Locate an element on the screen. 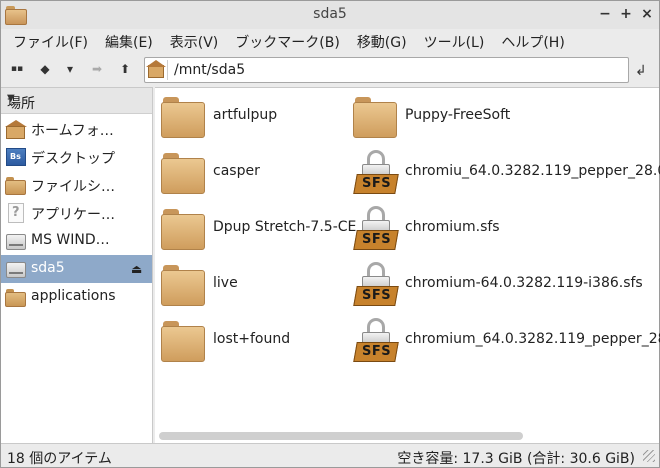 The height and width of the screenshot is (468, 660). file-name: Puppy-FreeSoft is located at coordinates (458, 115).